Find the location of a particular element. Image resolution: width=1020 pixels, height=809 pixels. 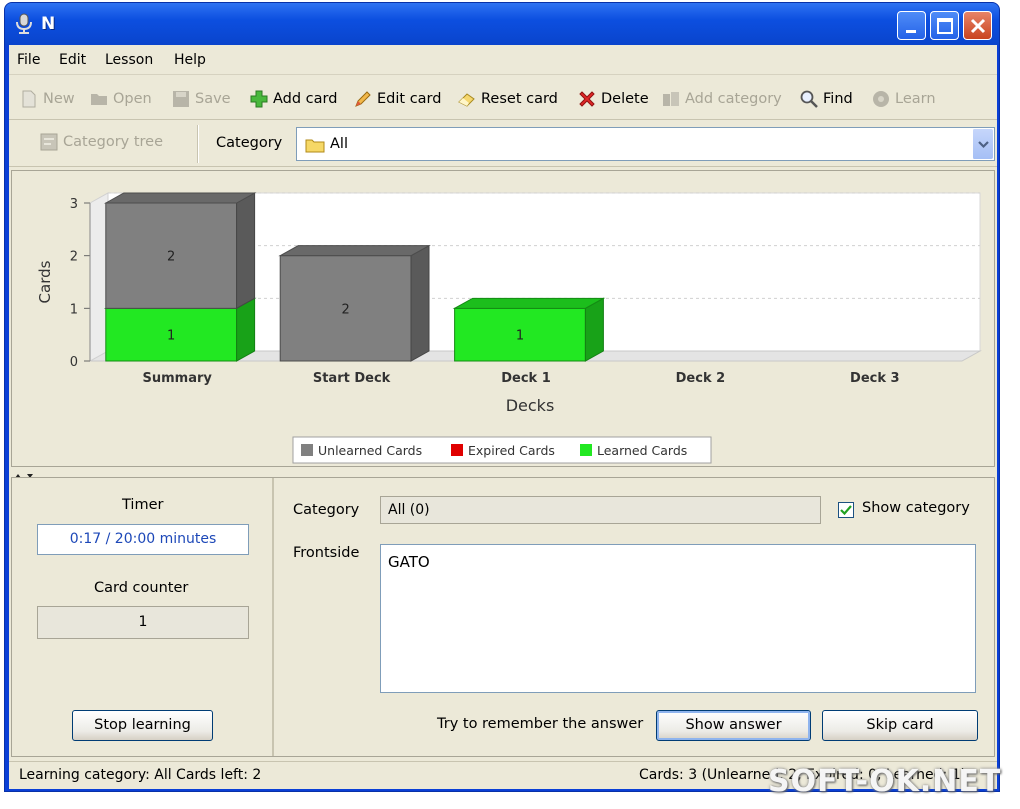

add-category-label: Add category is located at coordinates (733, 99).